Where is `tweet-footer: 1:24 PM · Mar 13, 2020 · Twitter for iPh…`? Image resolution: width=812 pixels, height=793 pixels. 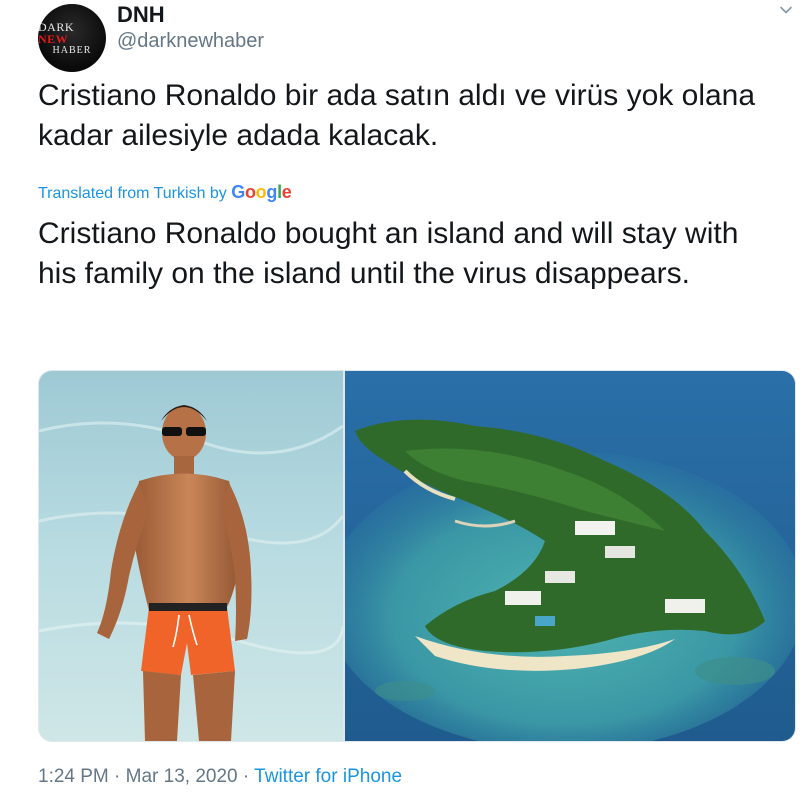 tweet-footer: 1:24 PM · Mar 13, 2020 · Twitter for iPh… is located at coordinates (220, 777).